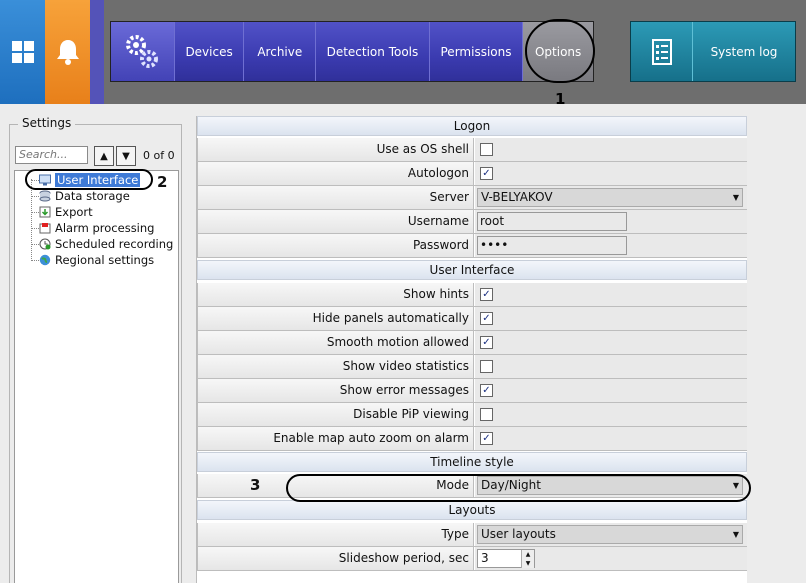  What do you see at coordinates (255, 485) in the screenshot?
I see `callout-number-3: 3` at bounding box center [255, 485].